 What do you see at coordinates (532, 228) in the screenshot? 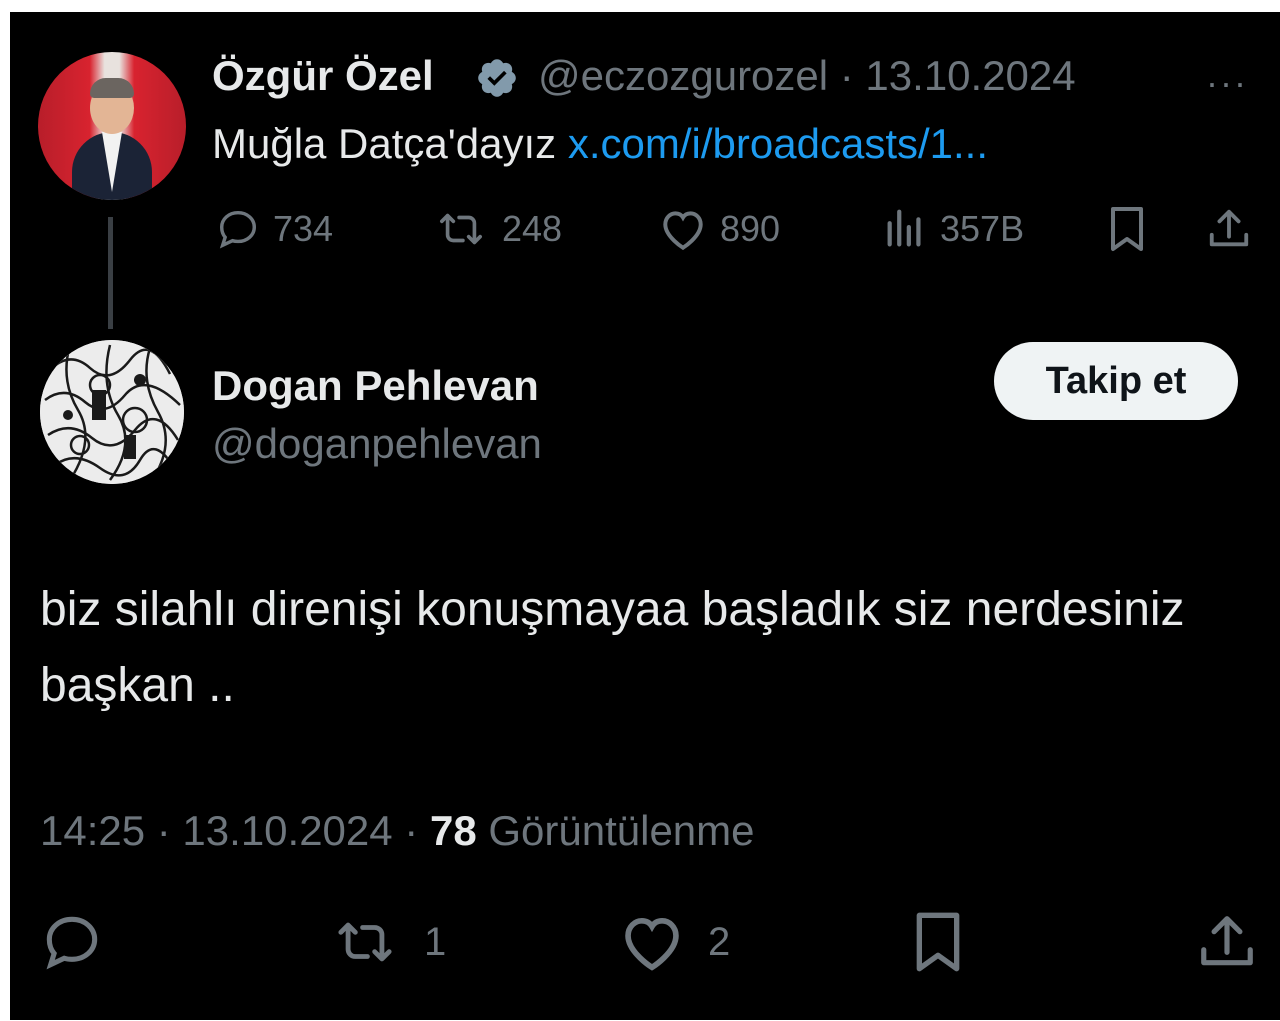
I see `repost-count: 248` at bounding box center [532, 228].